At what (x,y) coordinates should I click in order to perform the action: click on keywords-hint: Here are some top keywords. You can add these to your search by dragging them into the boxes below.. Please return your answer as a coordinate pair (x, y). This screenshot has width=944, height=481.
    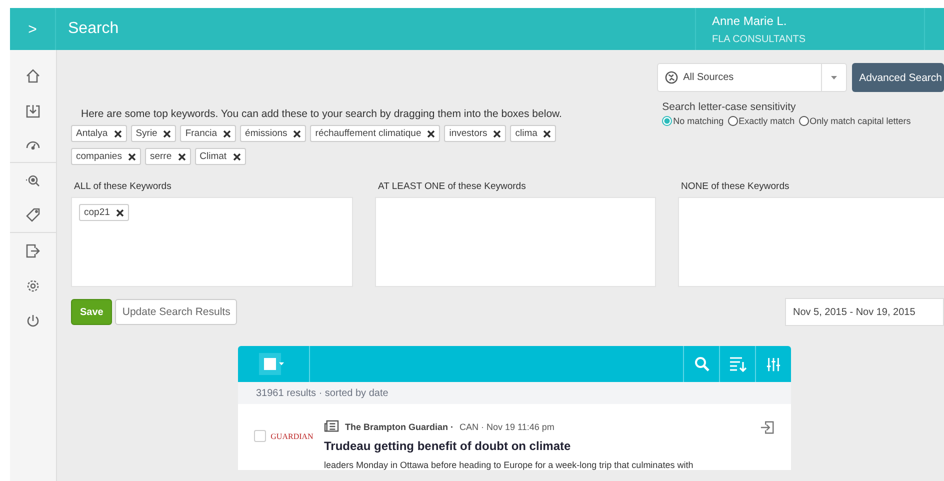
    Looking at the image, I should click on (322, 114).